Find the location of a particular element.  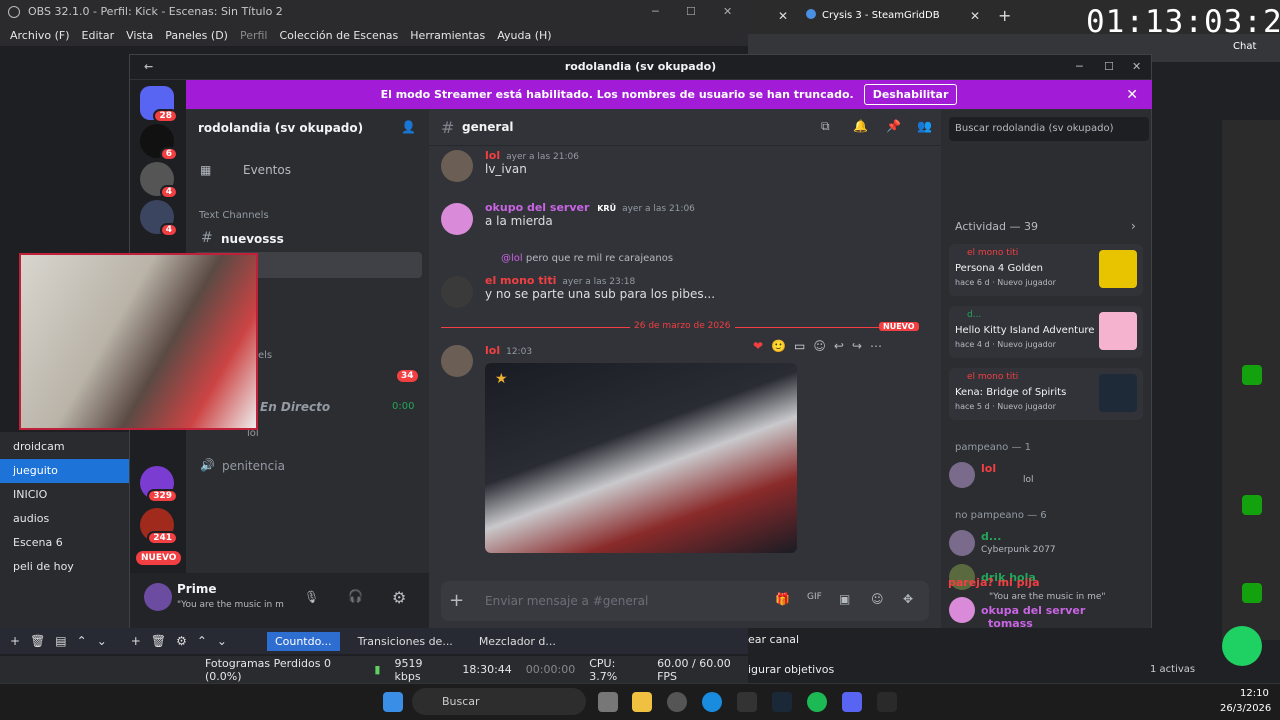

star-icon: ★ is located at coordinates (501, 379).